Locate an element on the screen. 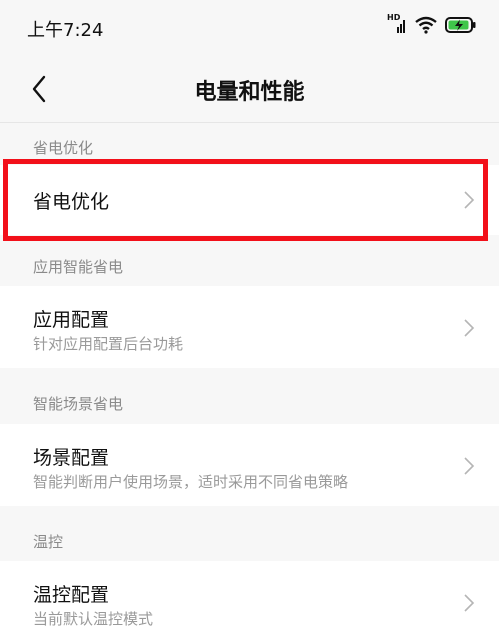 The image size is (499, 632). row-subtitle: 针对应用配置后台功耗 is located at coordinates (108, 344).